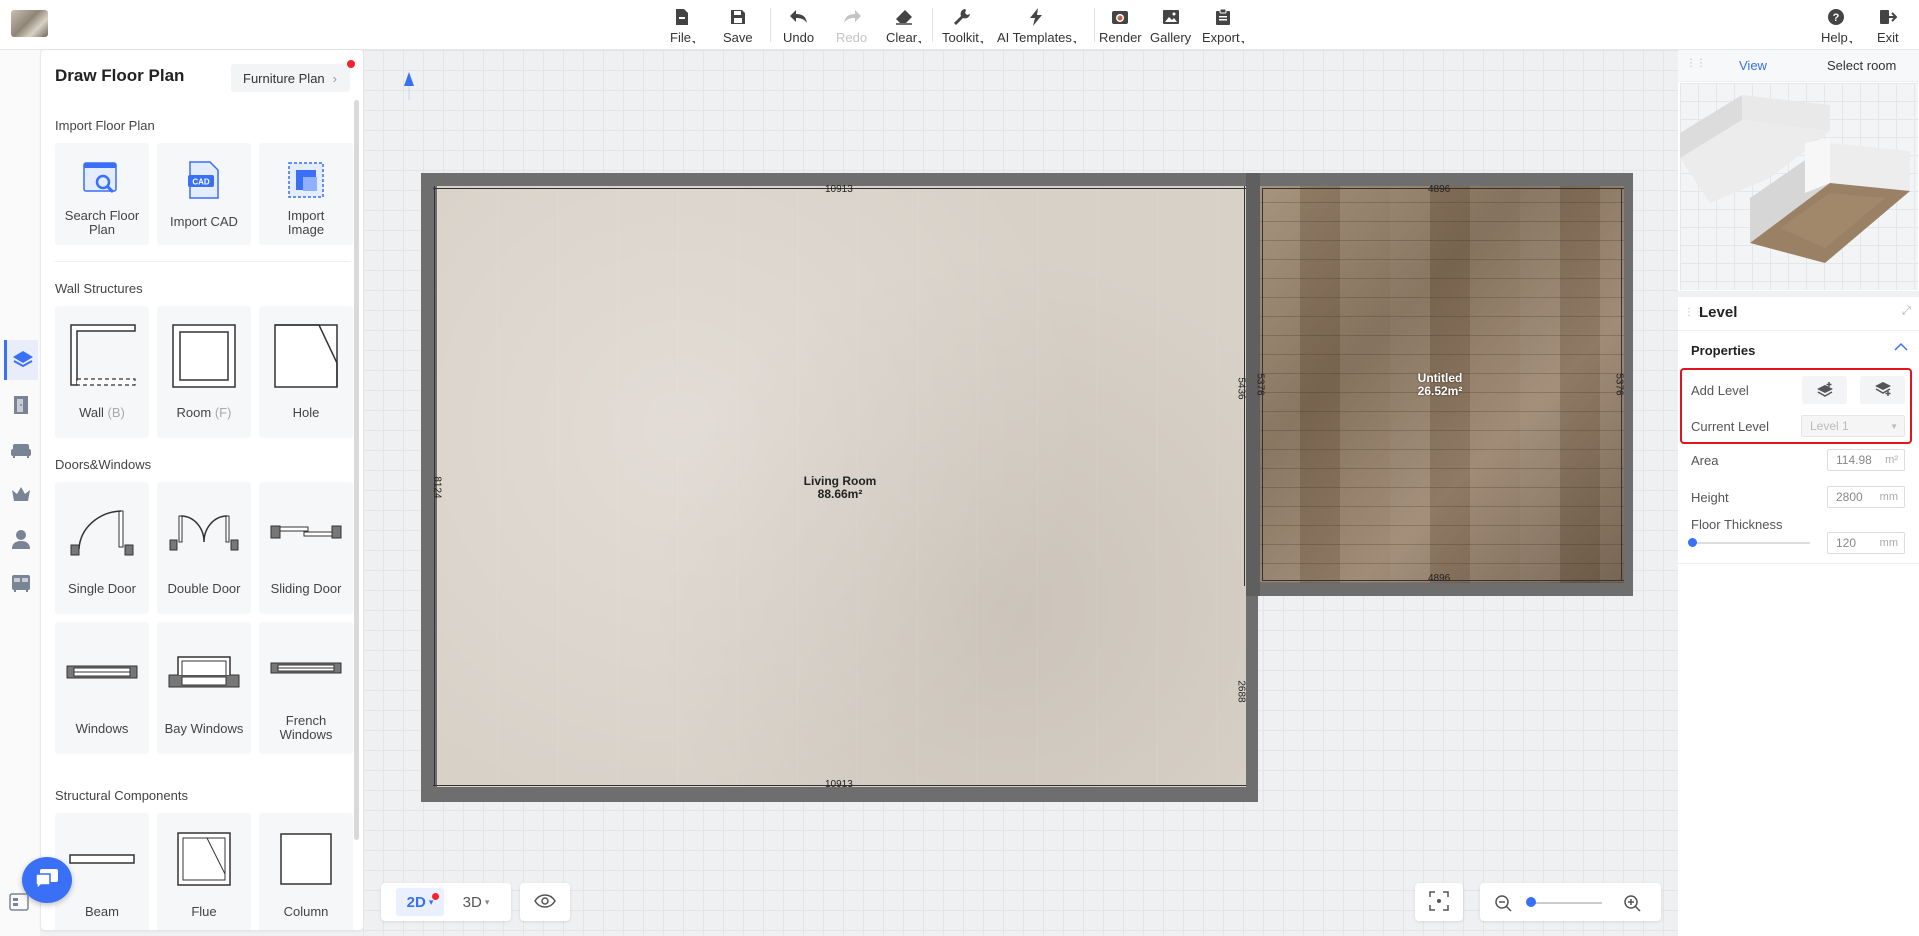  Describe the element at coordinates (204, 548) in the screenshot. I see `double-door-tile: Double Door` at that location.